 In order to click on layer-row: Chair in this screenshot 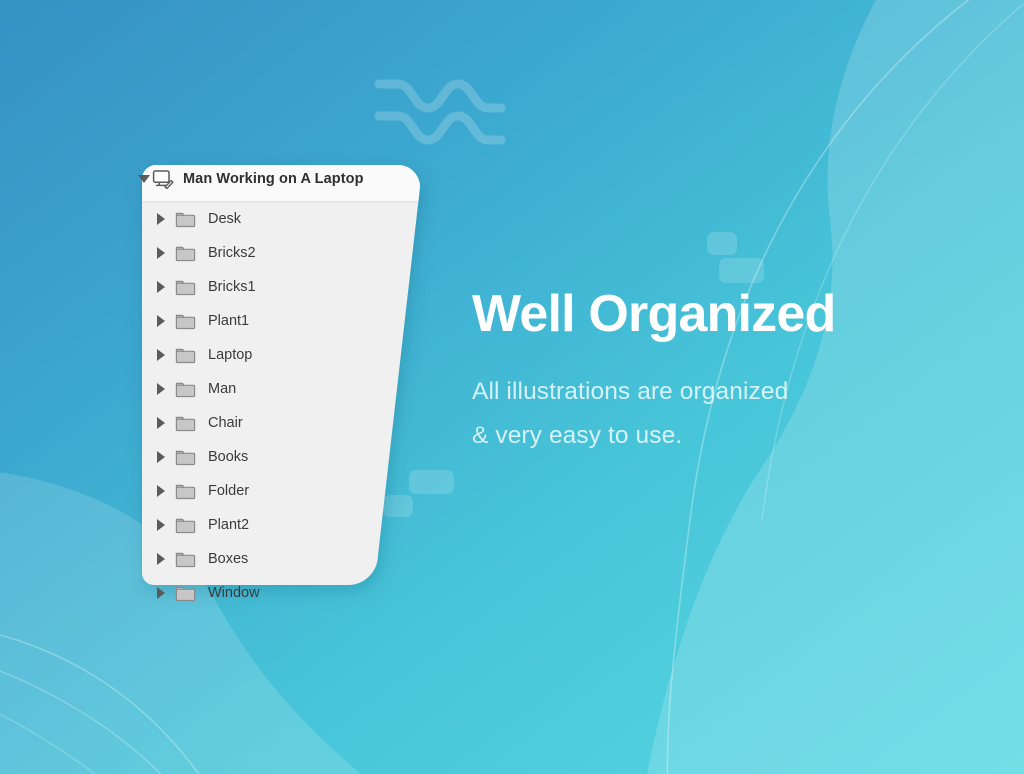, I will do `click(274, 423)`.